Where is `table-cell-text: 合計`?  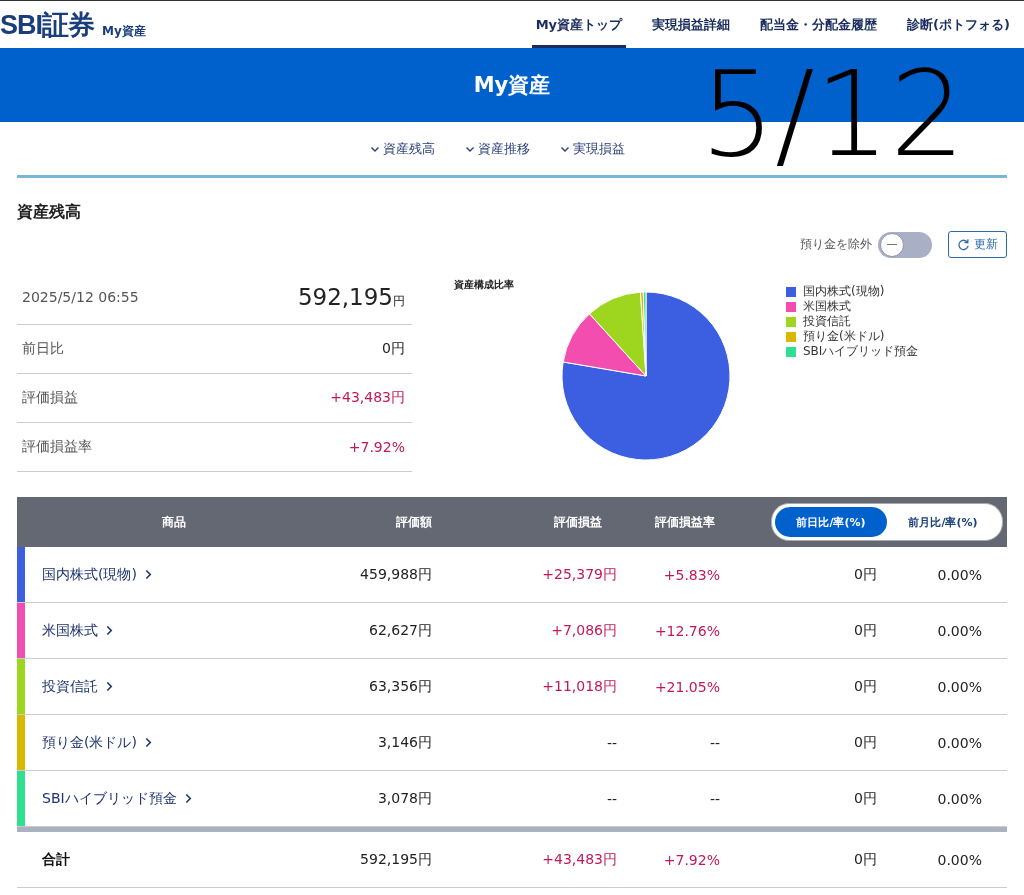 table-cell-text: 合計 is located at coordinates (56, 859).